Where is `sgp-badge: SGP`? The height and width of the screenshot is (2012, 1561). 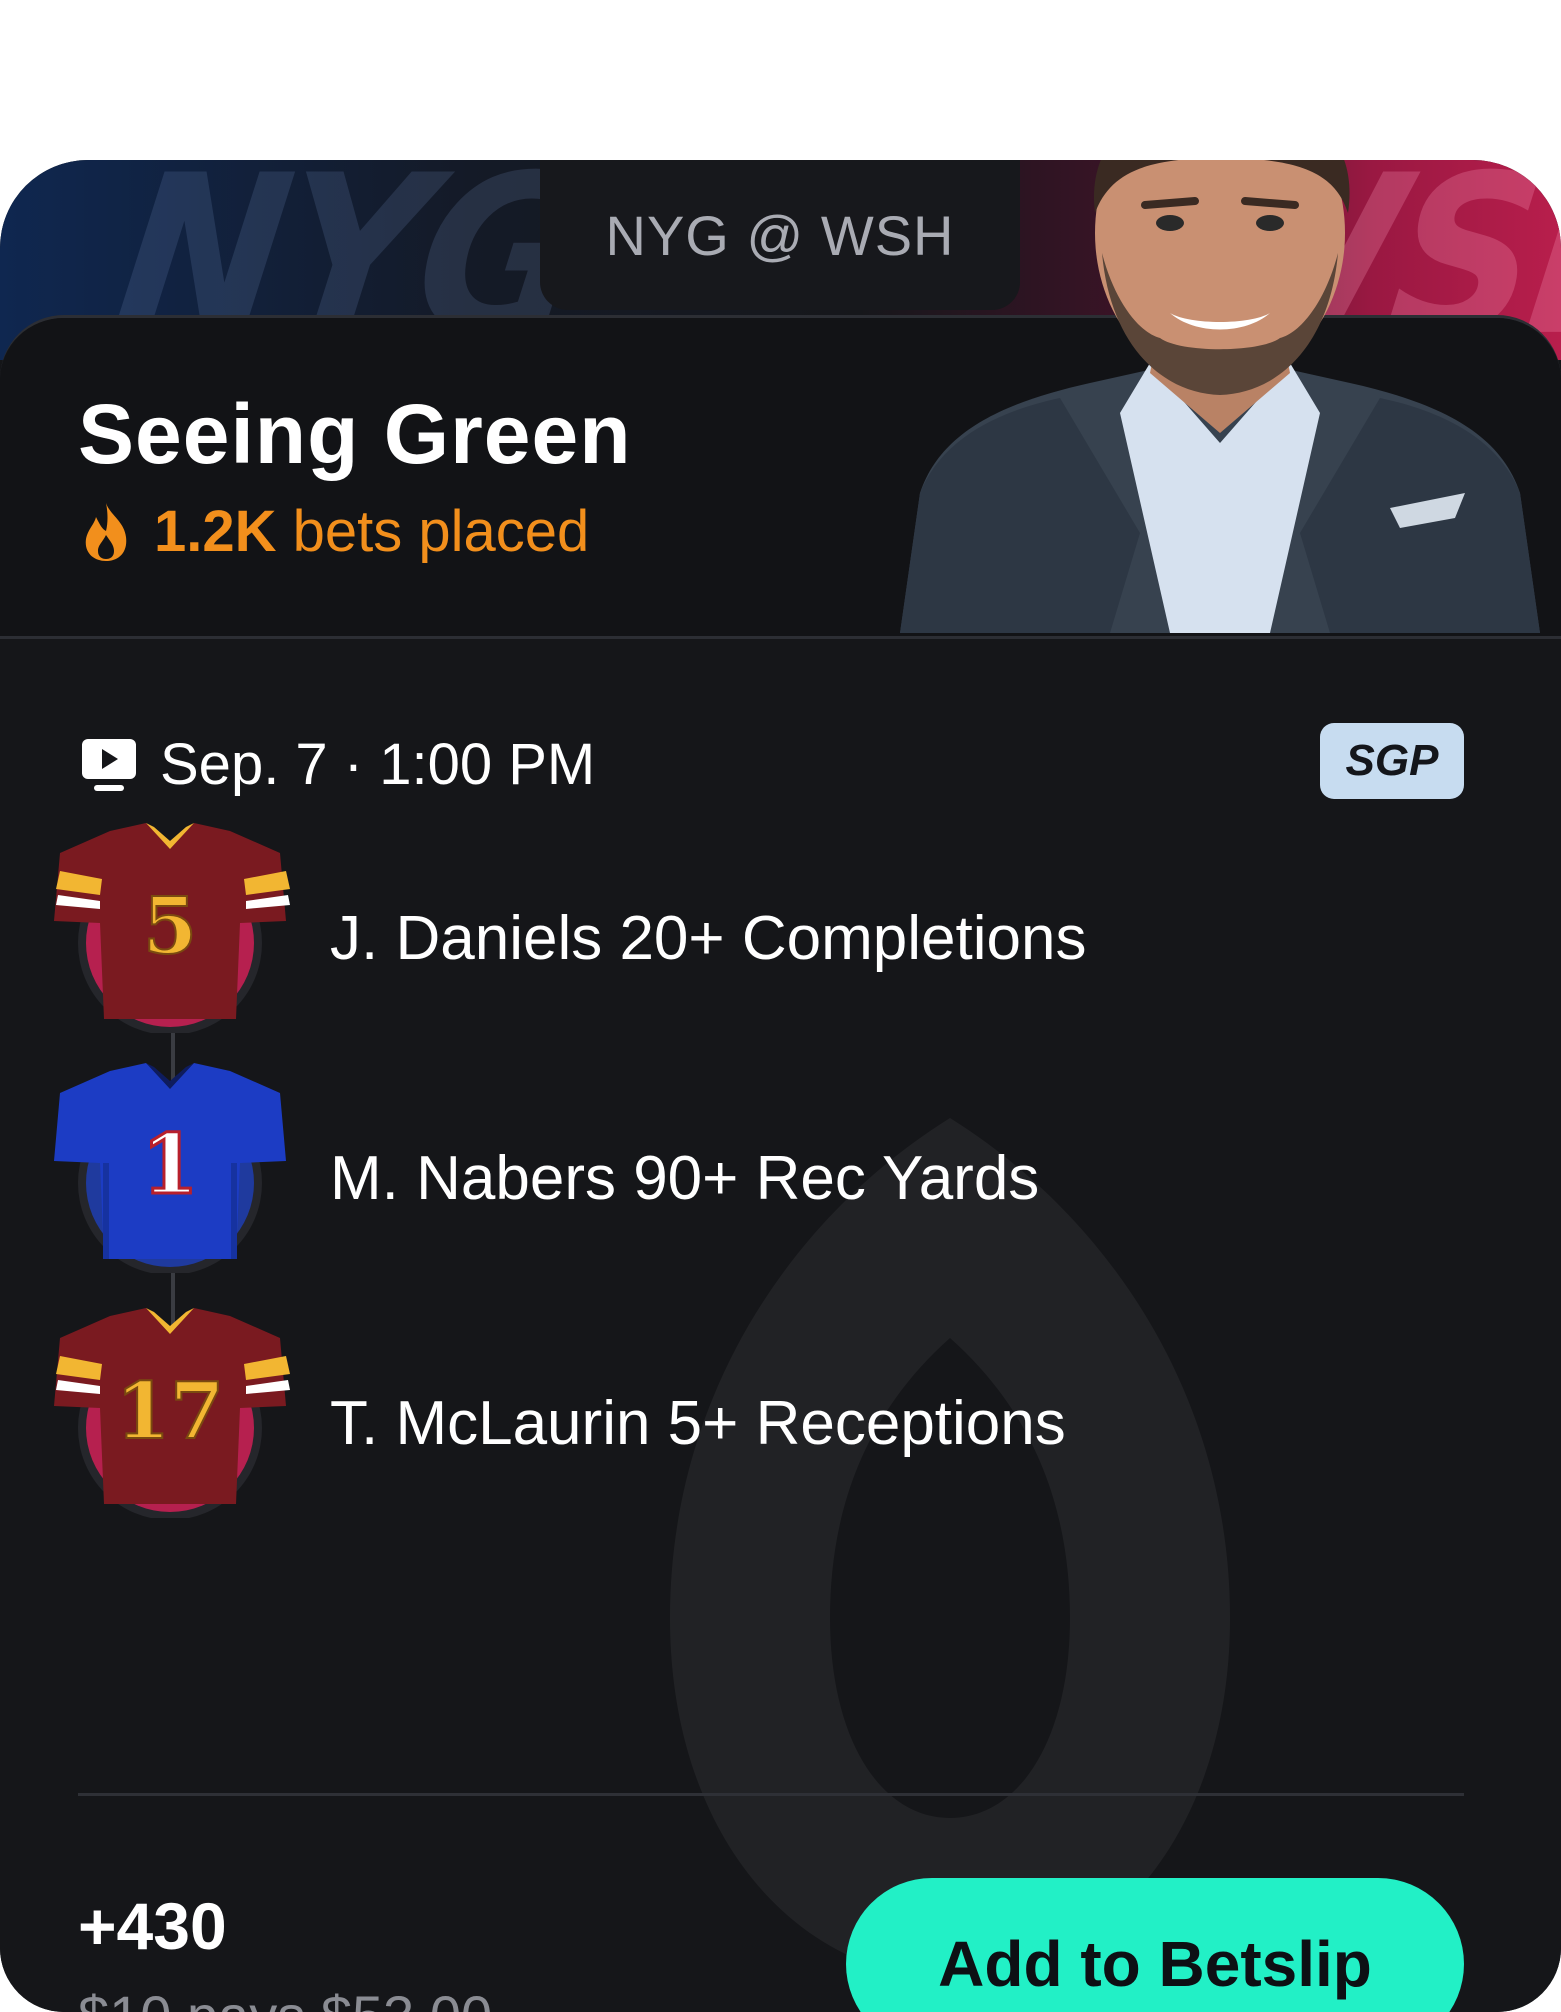 sgp-badge: SGP is located at coordinates (1392, 761).